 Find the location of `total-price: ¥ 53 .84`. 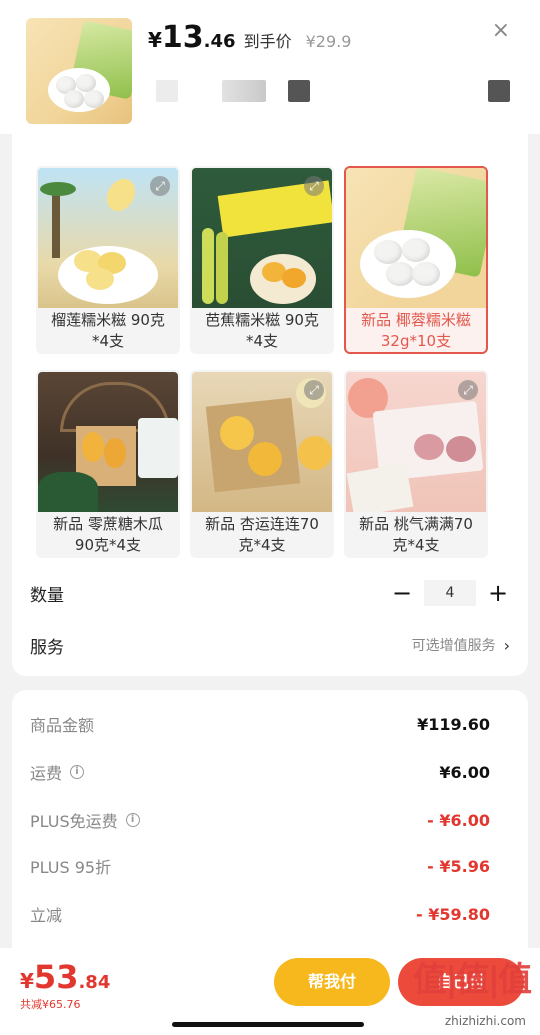

total-price: ¥ 53 .84 is located at coordinates (65, 977).